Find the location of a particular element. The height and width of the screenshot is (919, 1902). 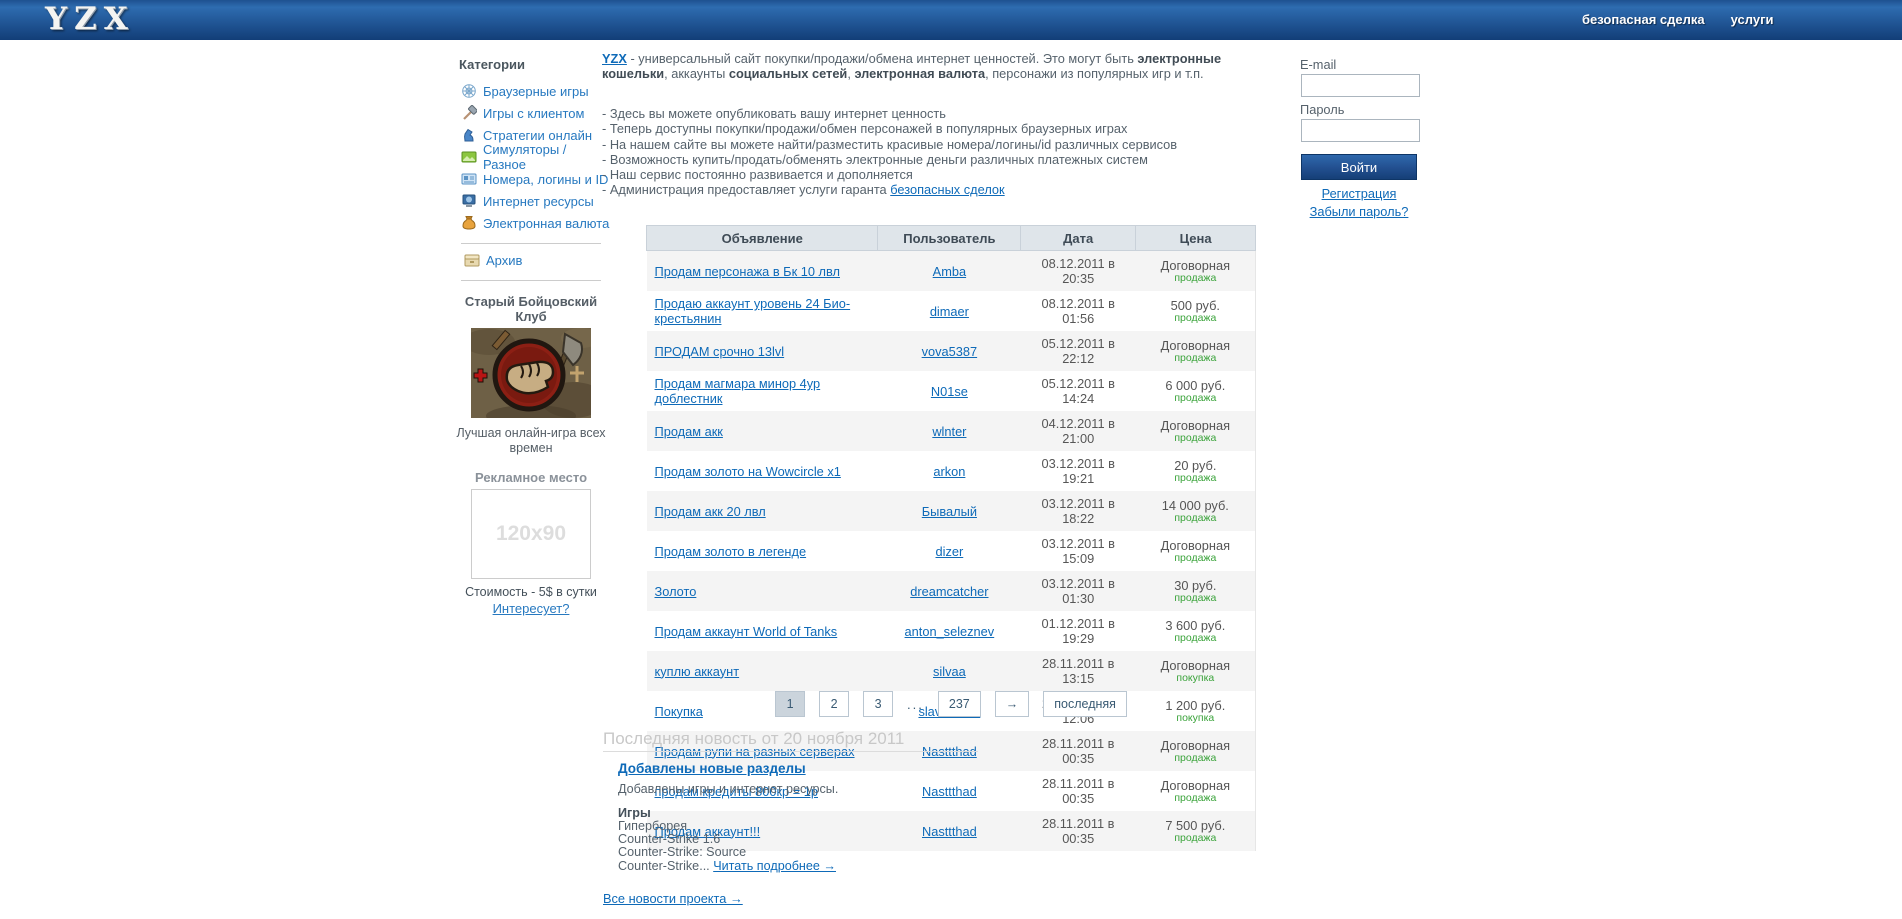

intro-bold-socials: социальных сетей is located at coordinates (788, 73).